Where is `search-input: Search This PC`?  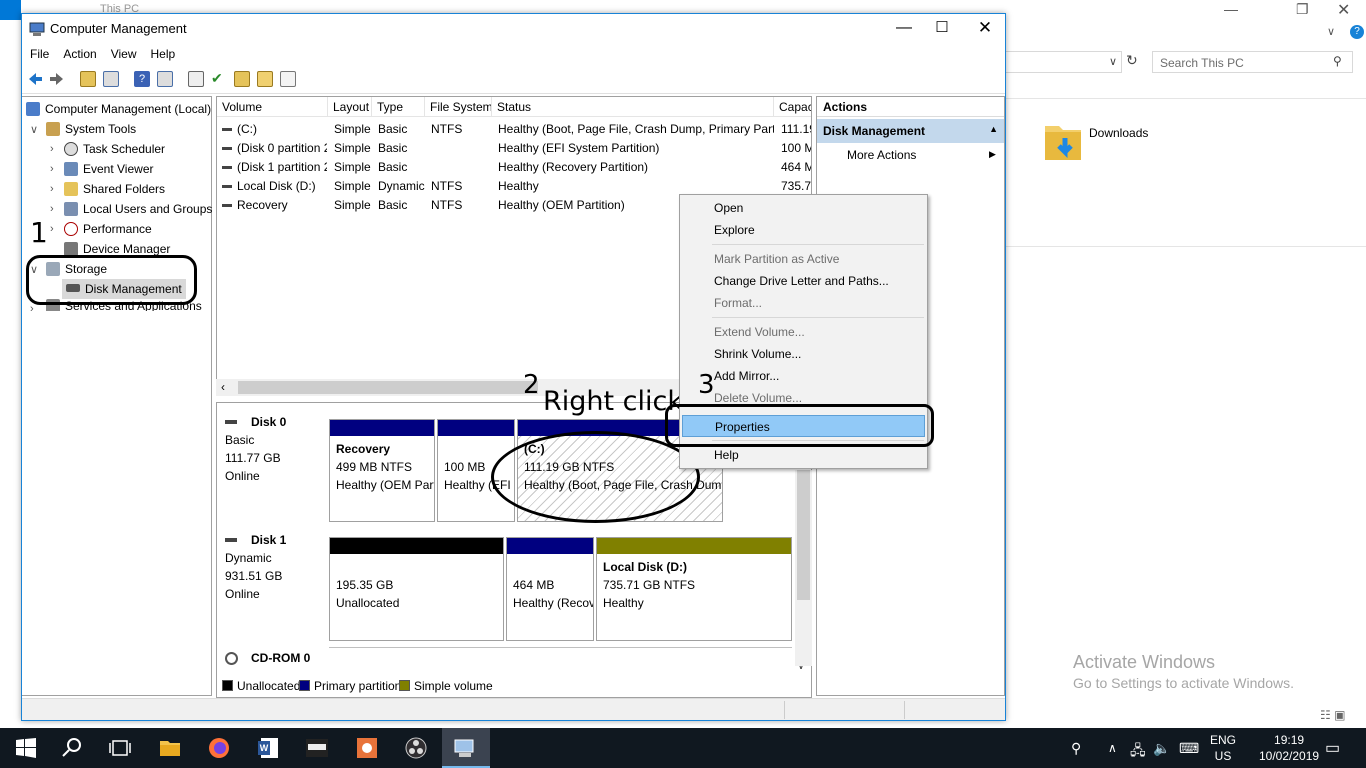
search-input: Search This PC is located at coordinates (1252, 62).